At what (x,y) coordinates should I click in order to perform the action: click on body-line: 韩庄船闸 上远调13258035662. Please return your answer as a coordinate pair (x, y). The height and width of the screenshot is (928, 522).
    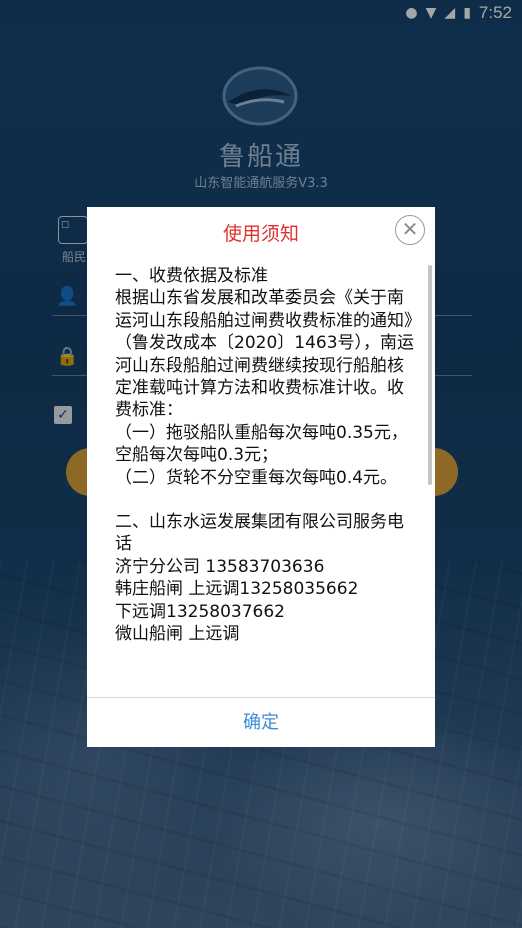
    Looking at the image, I should click on (237, 589).